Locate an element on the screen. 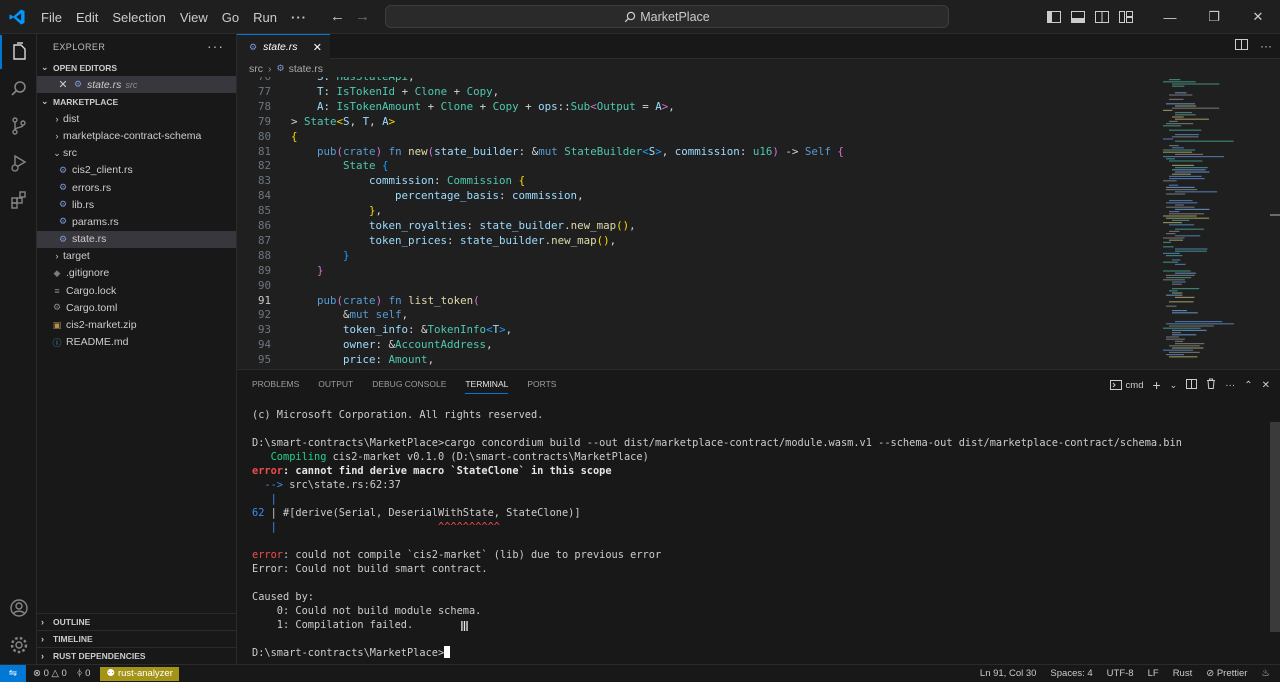 The width and height of the screenshot is (1280, 682). code-line: 90 is located at coordinates (698, 285).